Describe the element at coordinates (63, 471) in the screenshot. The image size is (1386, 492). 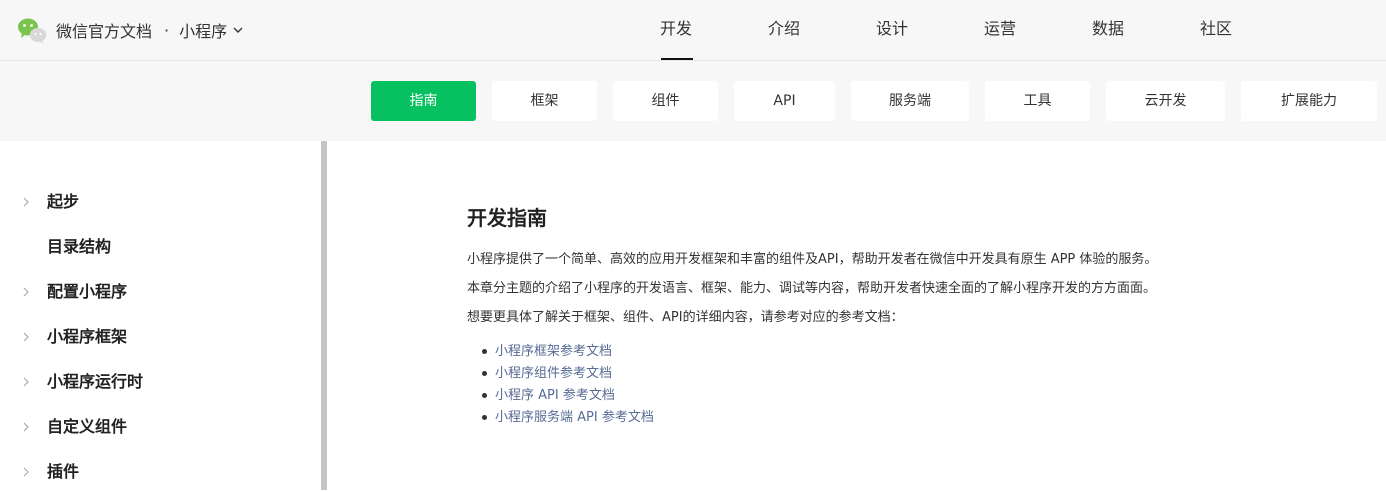
I see `sidebar-item-label: 插件` at that location.